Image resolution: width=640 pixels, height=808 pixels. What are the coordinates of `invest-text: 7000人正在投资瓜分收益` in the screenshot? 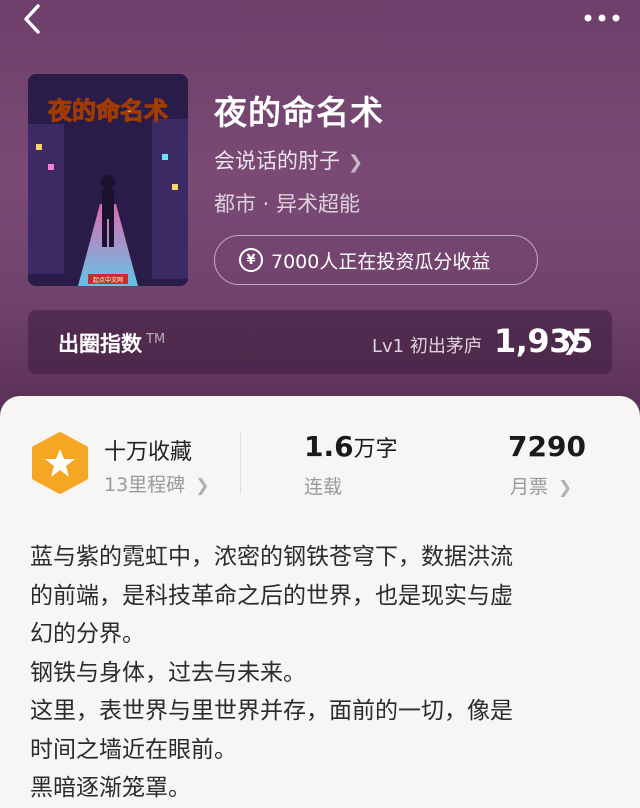 It's located at (381, 261).